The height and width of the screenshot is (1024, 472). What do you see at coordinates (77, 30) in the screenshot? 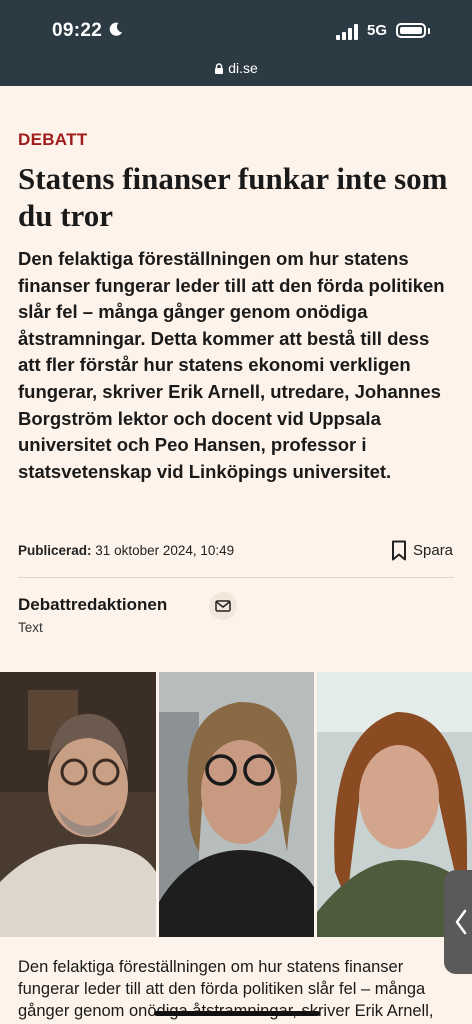
I see `clock: 09:22` at bounding box center [77, 30].